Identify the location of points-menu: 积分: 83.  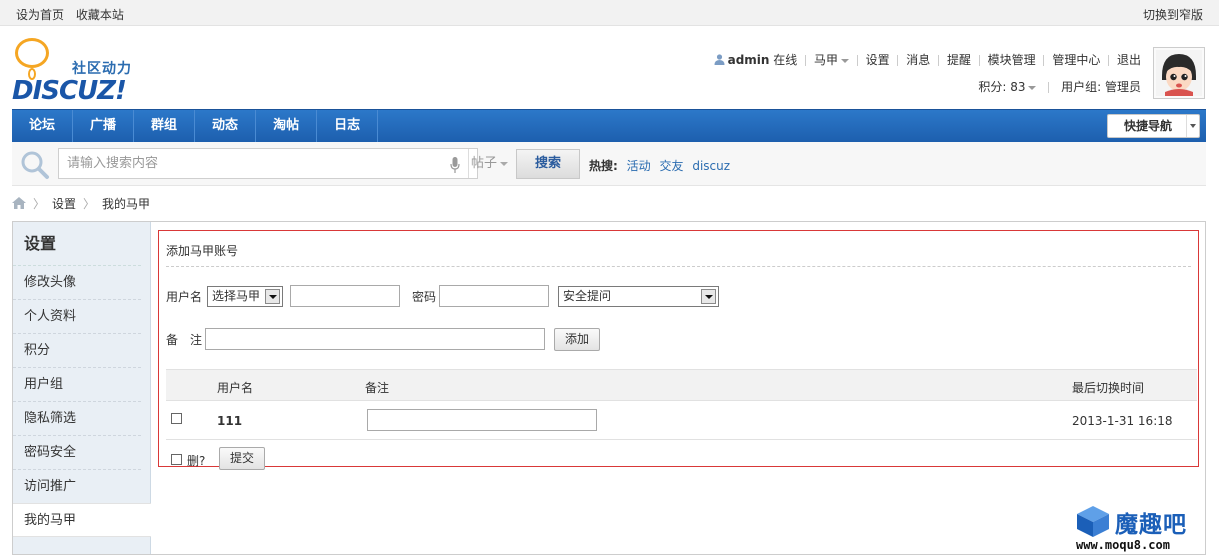
(1007, 86).